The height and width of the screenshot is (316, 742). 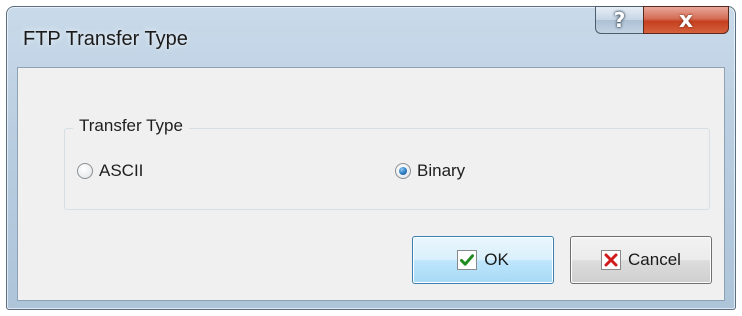 What do you see at coordinates (467, 260) in the screenshot?
I see `check-icon` at bounding box center [467, 260].